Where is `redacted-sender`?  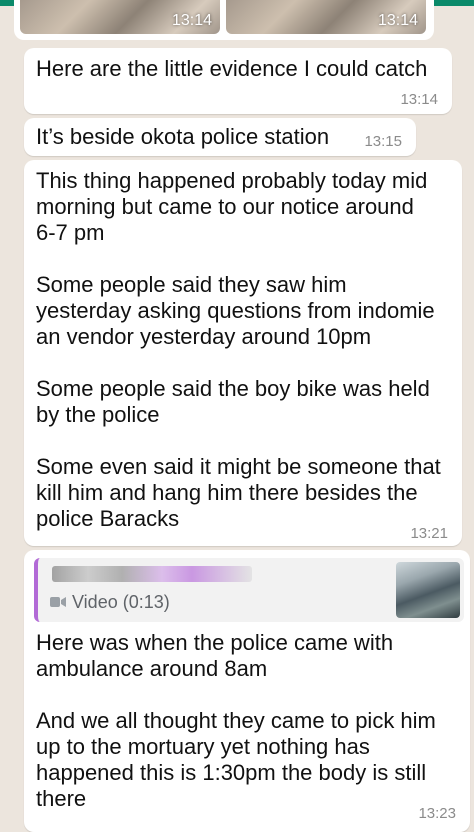
redacted-sender is located at coordinates (152, 574).